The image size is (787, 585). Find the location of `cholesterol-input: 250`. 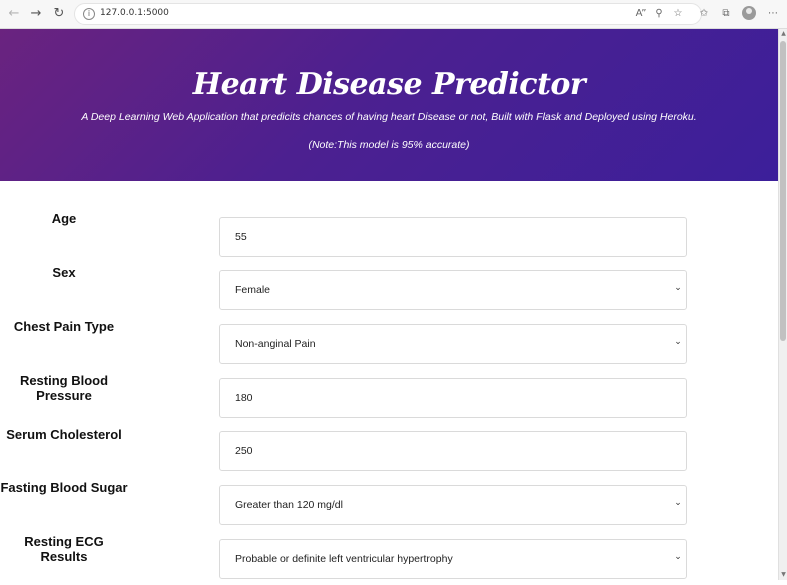

cholesterol-input: 250 is located at coordinates (453, 451).